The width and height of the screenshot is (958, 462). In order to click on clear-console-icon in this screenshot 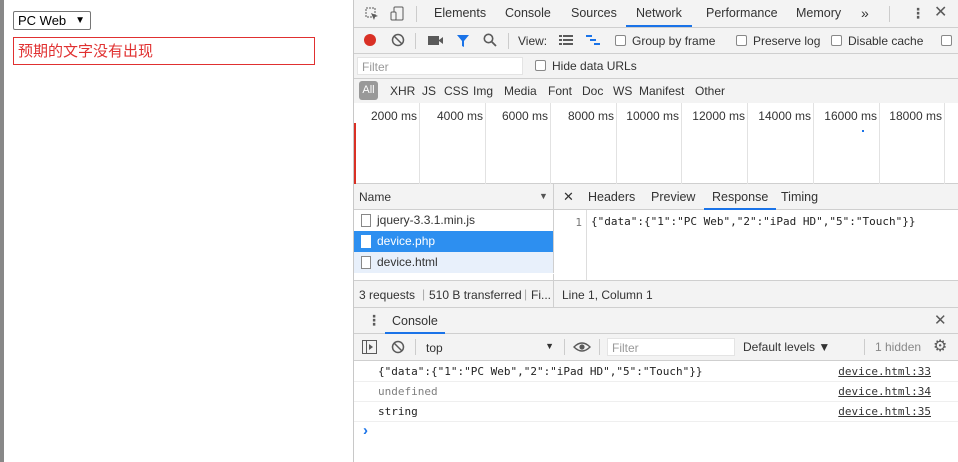, I will do `click(398, 348)`.